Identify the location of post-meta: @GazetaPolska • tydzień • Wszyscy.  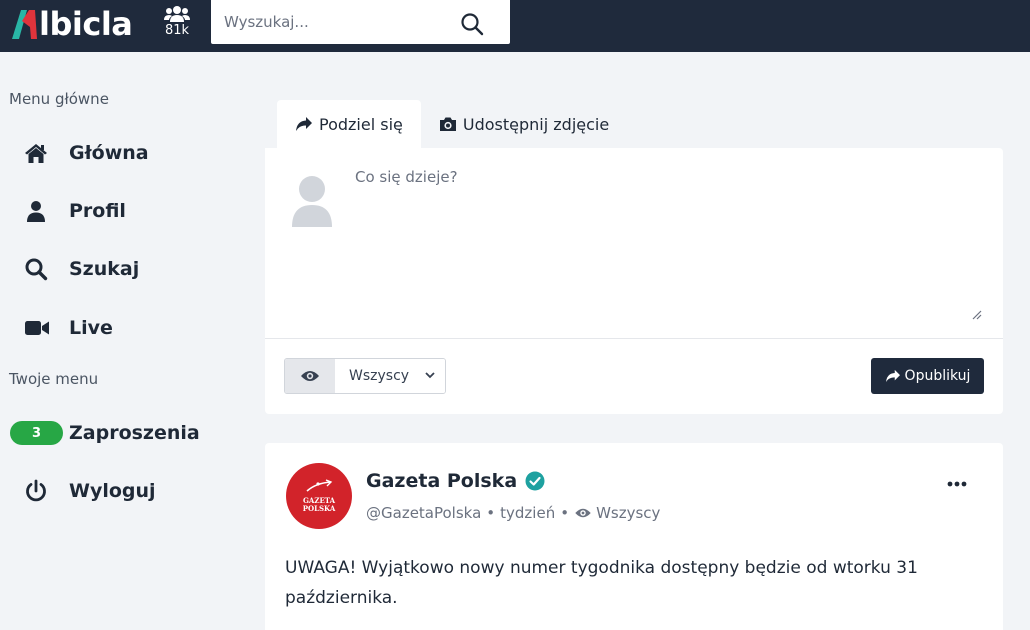
(513, 513).